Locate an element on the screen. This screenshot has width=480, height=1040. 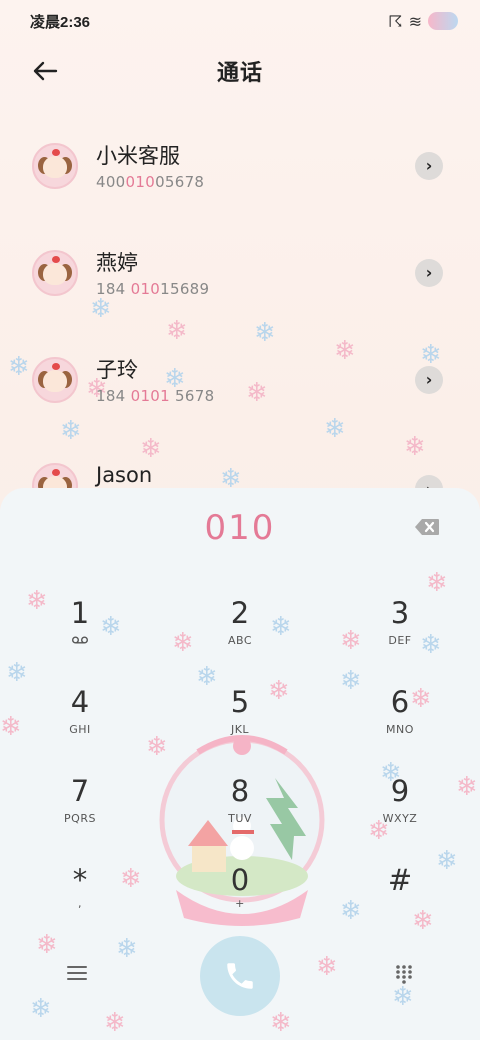
contact-row: 子玲 184 0101 5678 › is located at coordinates (240, 379).